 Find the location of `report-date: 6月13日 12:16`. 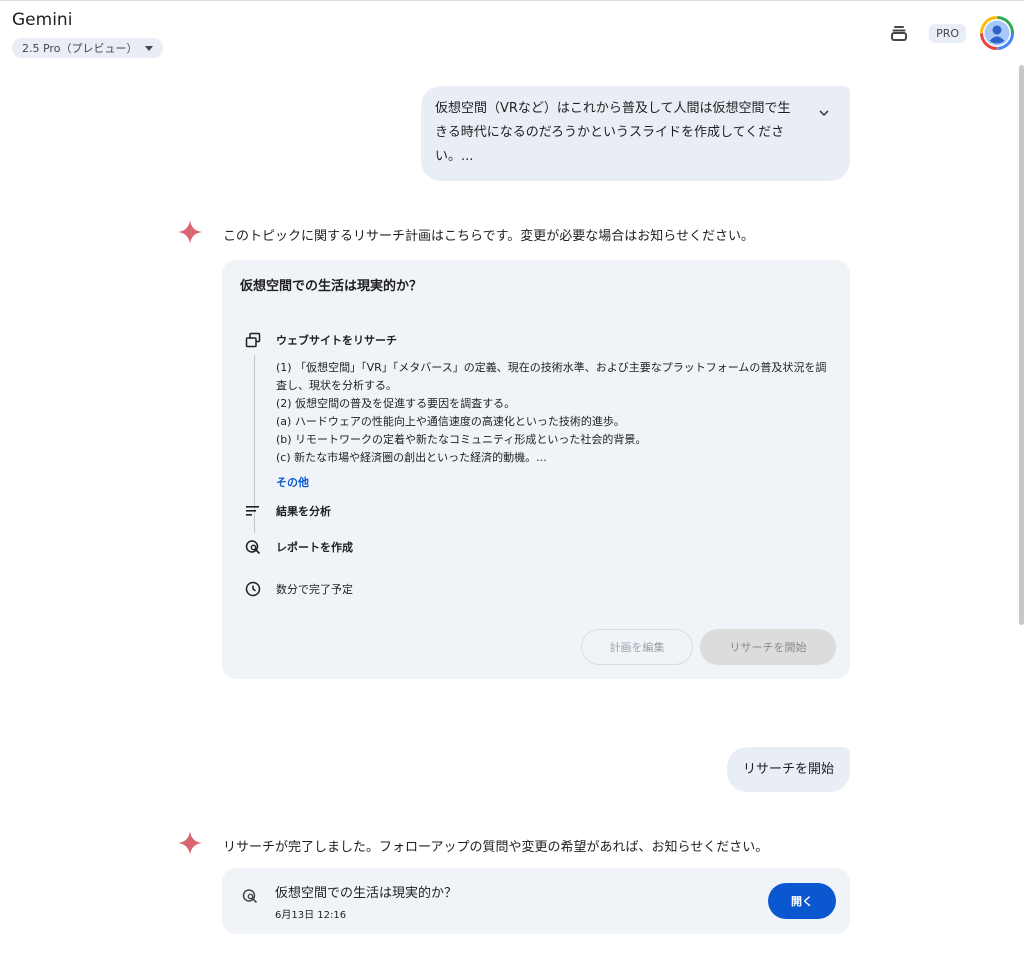

report-date: 6月13日 12:16 is located at coordinates (311, 915).